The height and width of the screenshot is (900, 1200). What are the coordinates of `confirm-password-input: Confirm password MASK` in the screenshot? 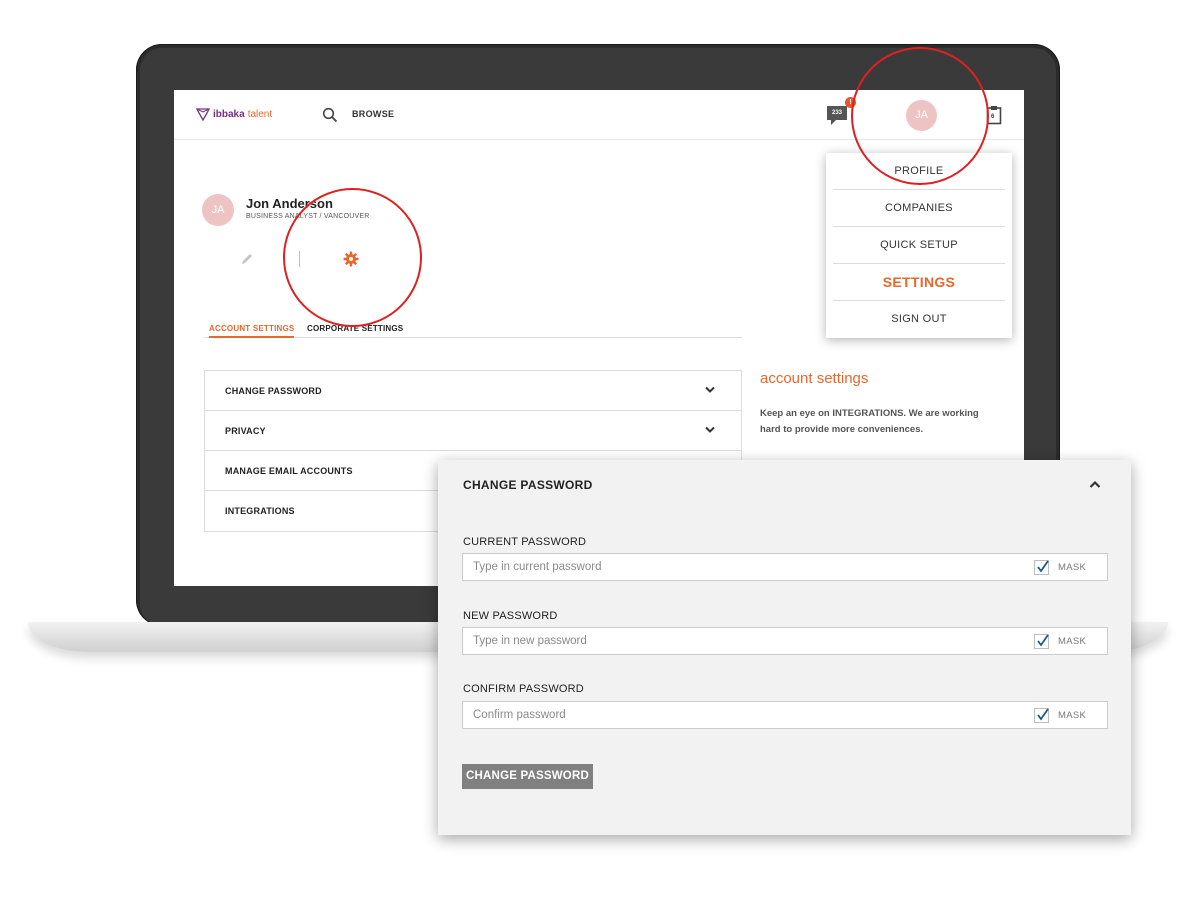 It's located at (785, 715).